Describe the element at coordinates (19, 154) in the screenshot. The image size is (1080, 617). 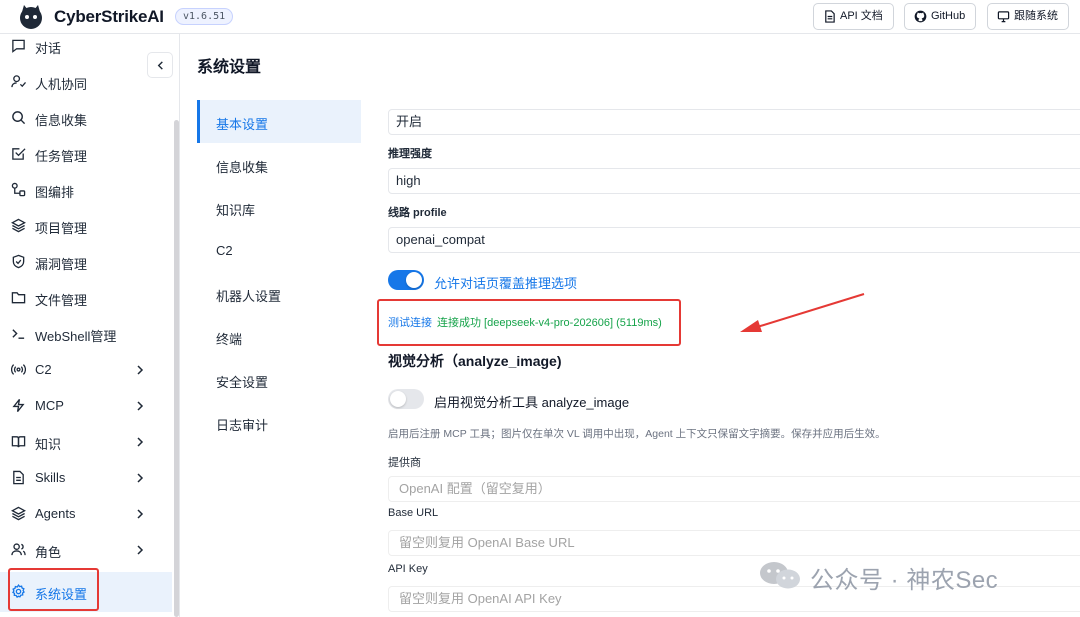
I see `task-check-icon` at that location.